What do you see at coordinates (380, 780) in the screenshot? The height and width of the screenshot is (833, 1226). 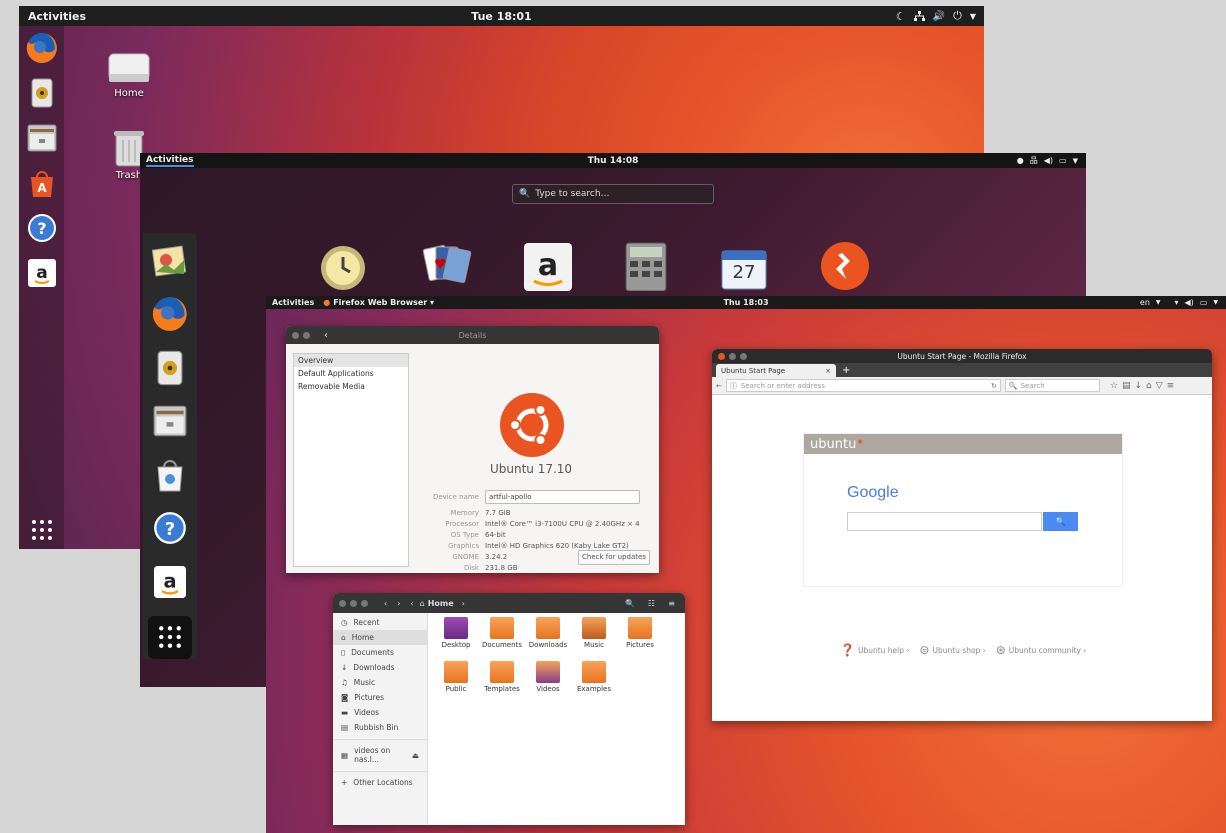 I see `sidebar-item-other-locations: + Other Locations` at bounding box center [380, 780].